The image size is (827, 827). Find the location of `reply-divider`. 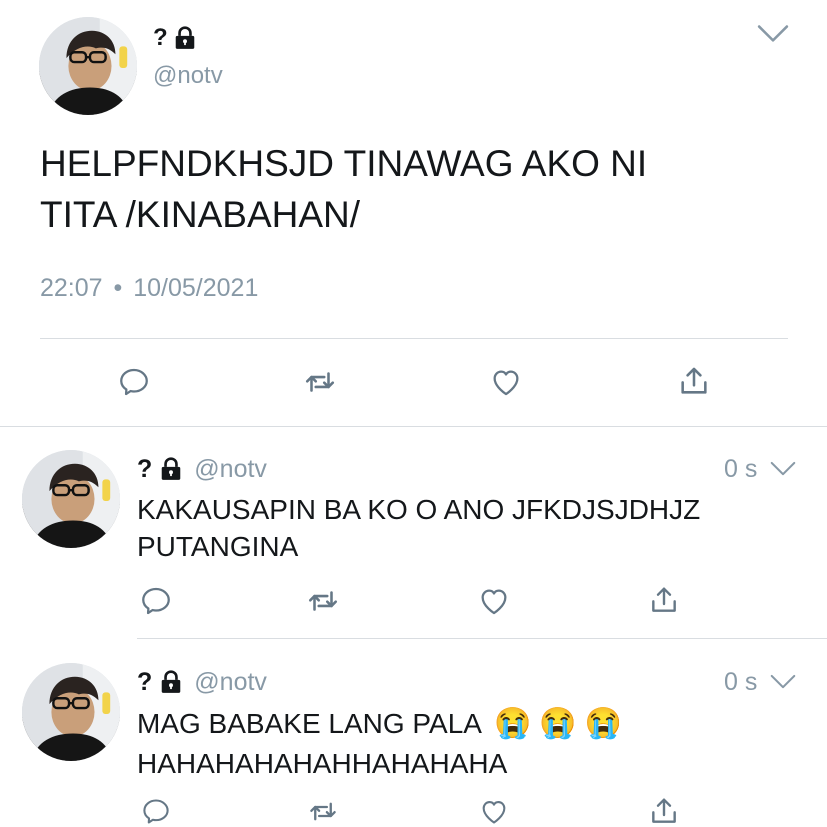

reply-divider is located at coordinates (482, 638).